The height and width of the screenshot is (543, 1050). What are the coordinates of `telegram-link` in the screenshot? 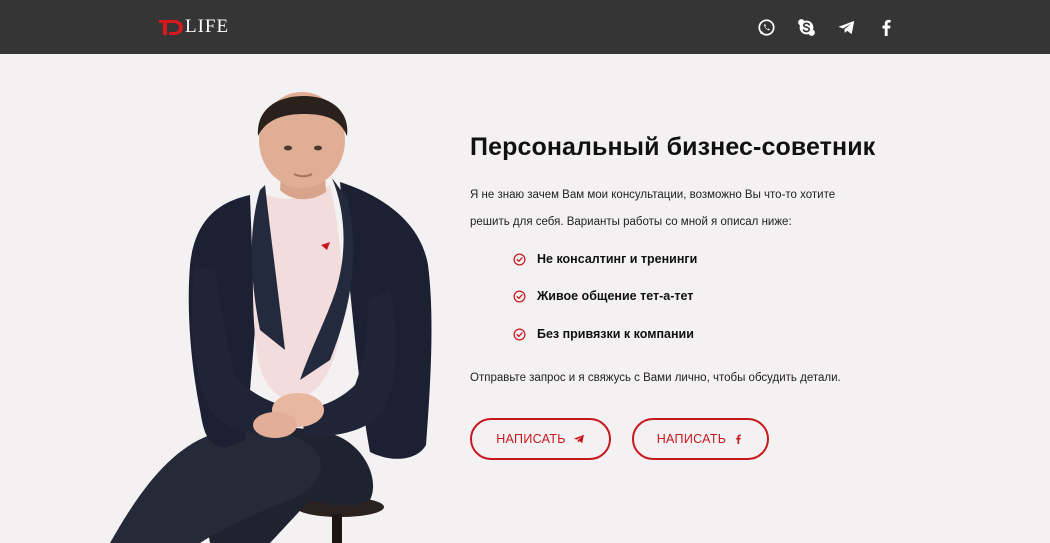 It's located at (846, 27).